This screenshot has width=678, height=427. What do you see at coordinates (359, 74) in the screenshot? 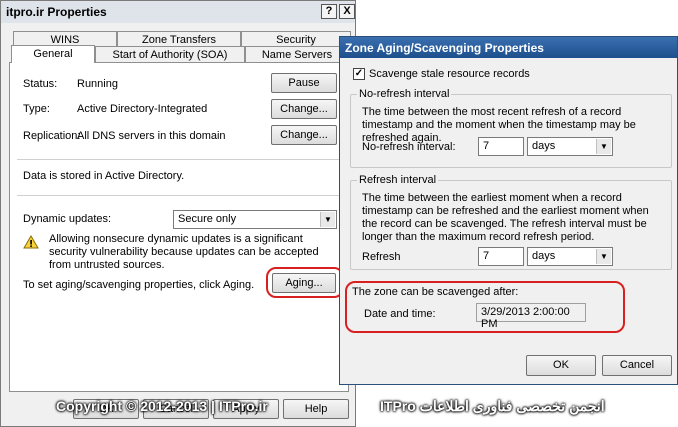
I see `checkbox-icon: ✓` at bounding box center [359, 74].